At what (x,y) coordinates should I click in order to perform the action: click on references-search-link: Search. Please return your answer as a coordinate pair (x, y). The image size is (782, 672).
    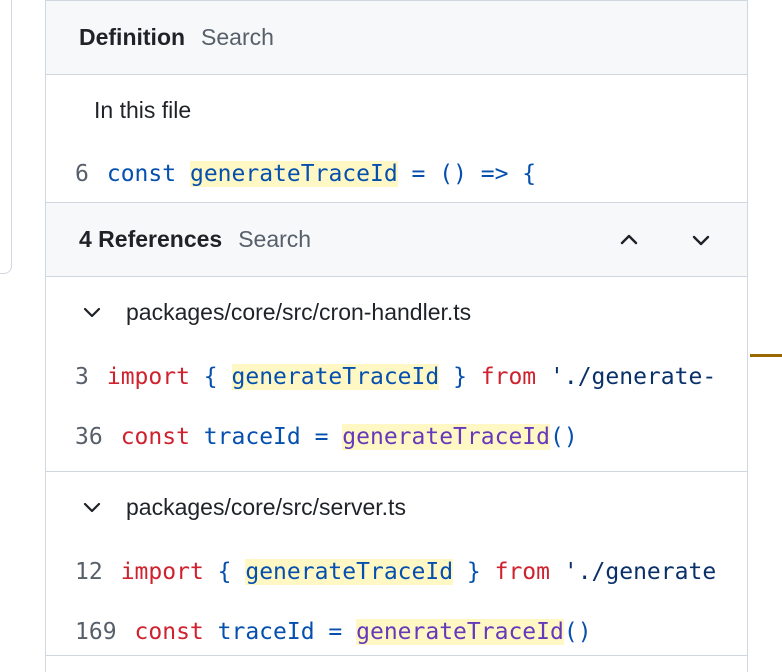
    Looking at the image, I should click on (274, 239).